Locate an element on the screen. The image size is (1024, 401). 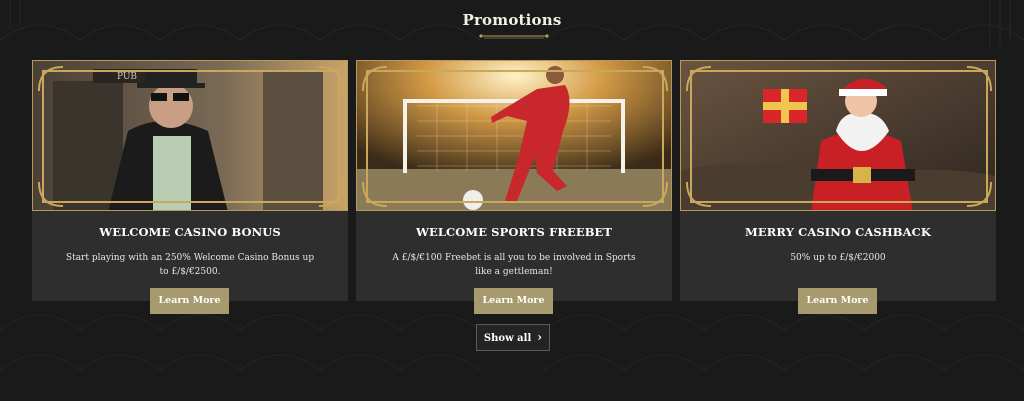
promo-description: 50% up to £/$/€2000 is located at coordinates (838, 258).